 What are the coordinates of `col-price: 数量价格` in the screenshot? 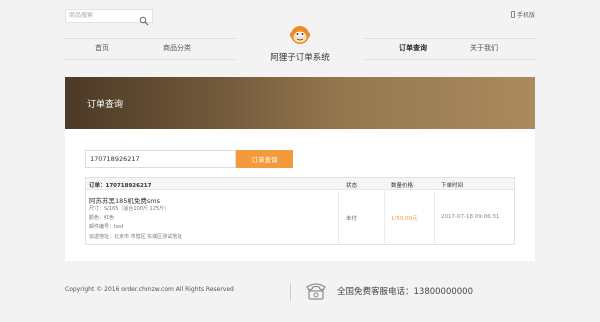 It's located at (402, 186).